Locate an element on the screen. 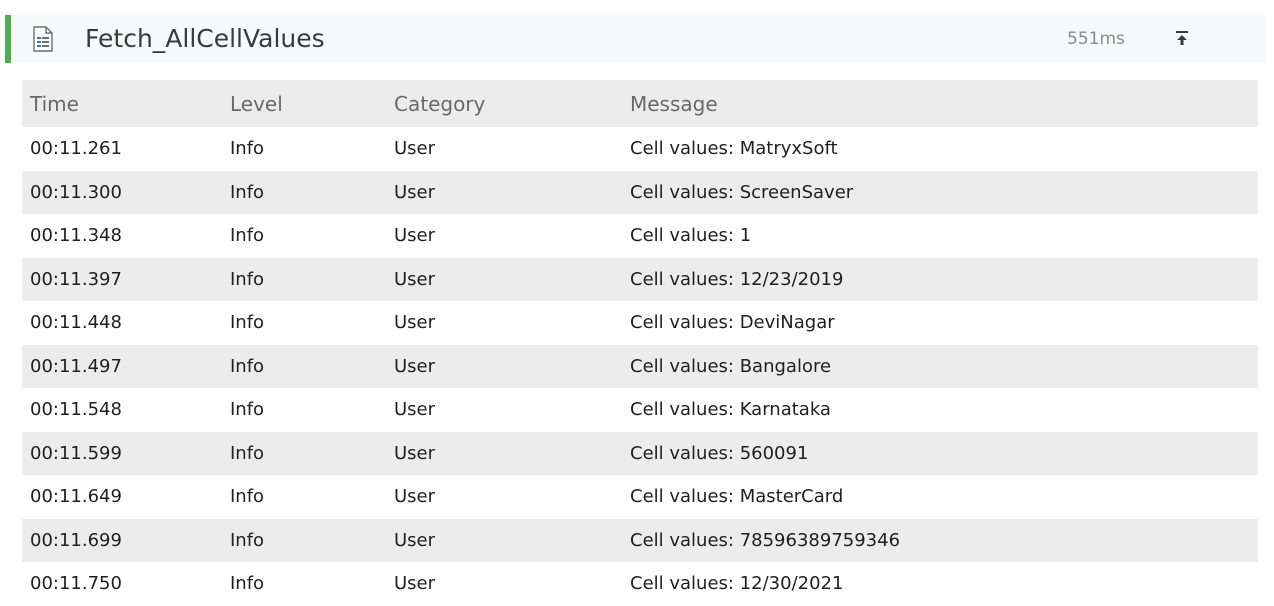 This screenshot has width=1274, height=606. cell-message: Cell values: 12/23/2019 is located at coordinates (737, 279).